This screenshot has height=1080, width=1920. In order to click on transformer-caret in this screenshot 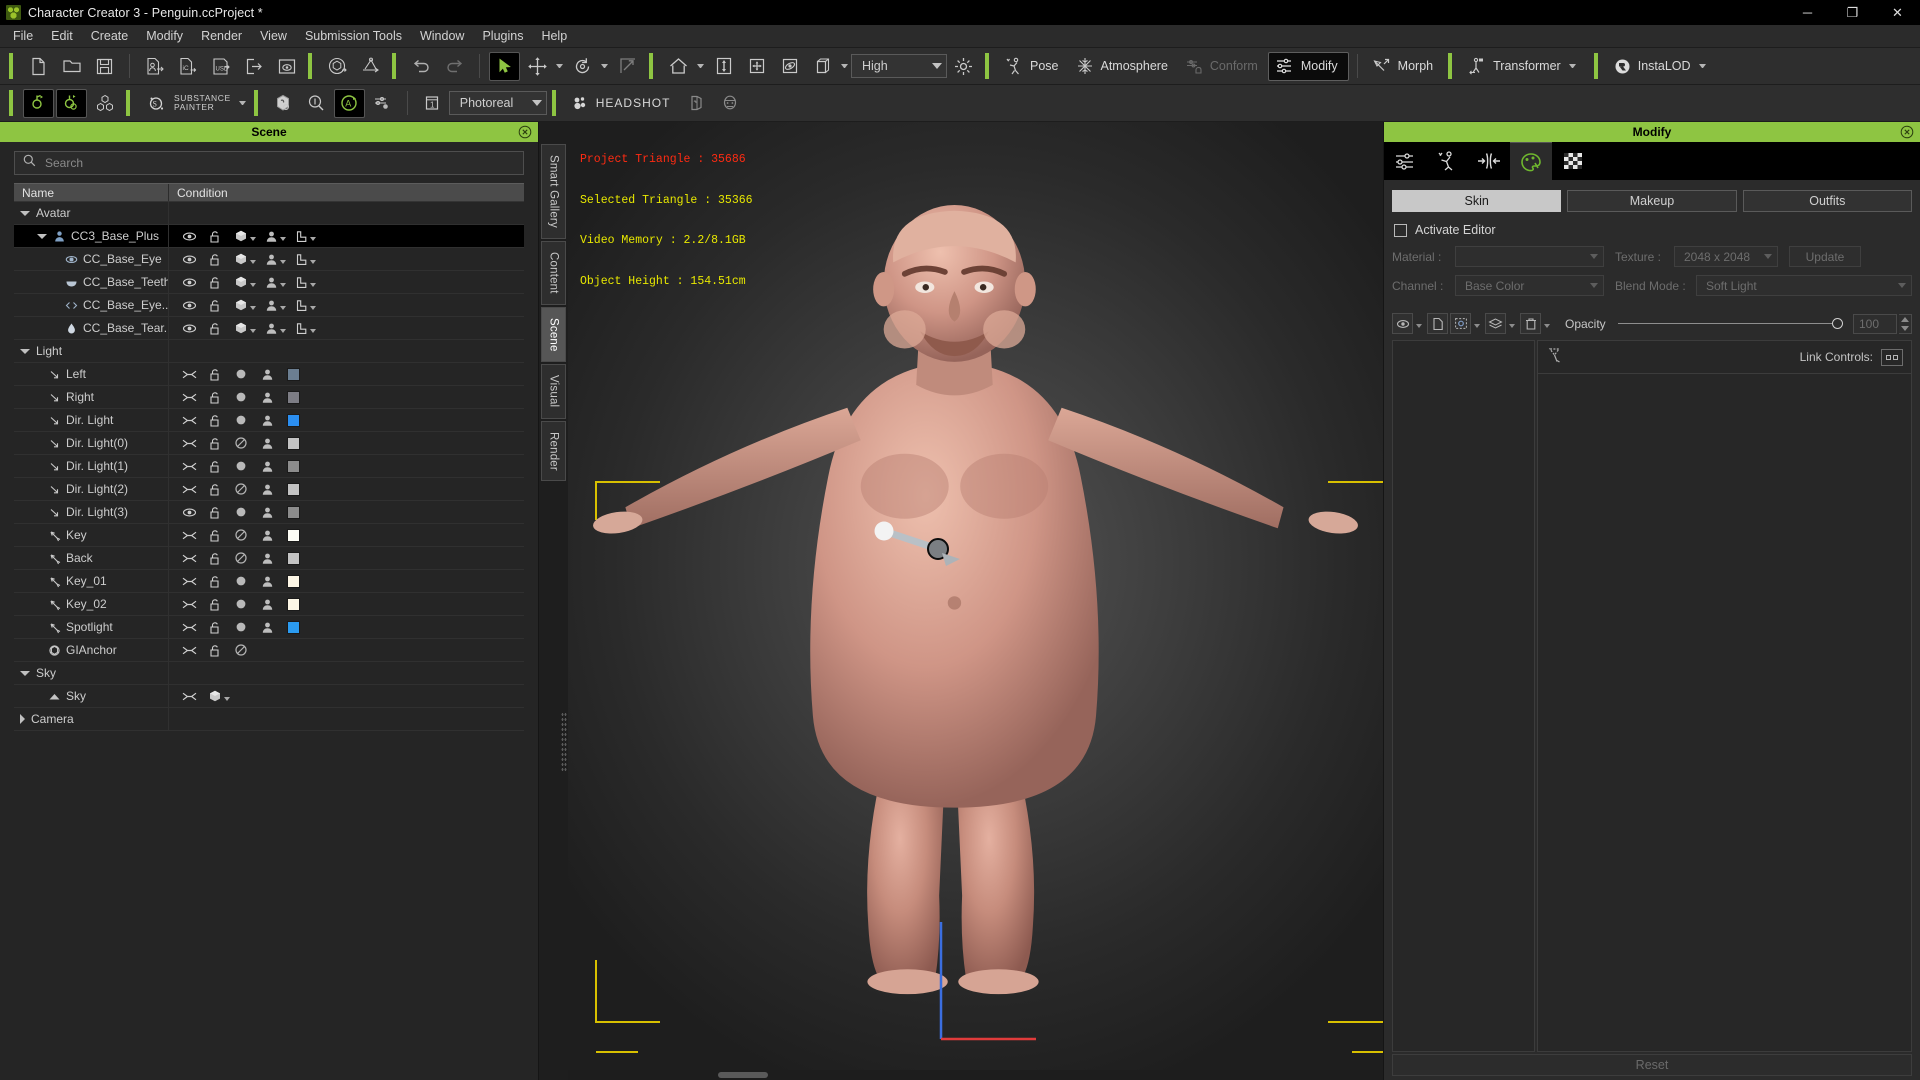, I will do `click(1572, 66)`.